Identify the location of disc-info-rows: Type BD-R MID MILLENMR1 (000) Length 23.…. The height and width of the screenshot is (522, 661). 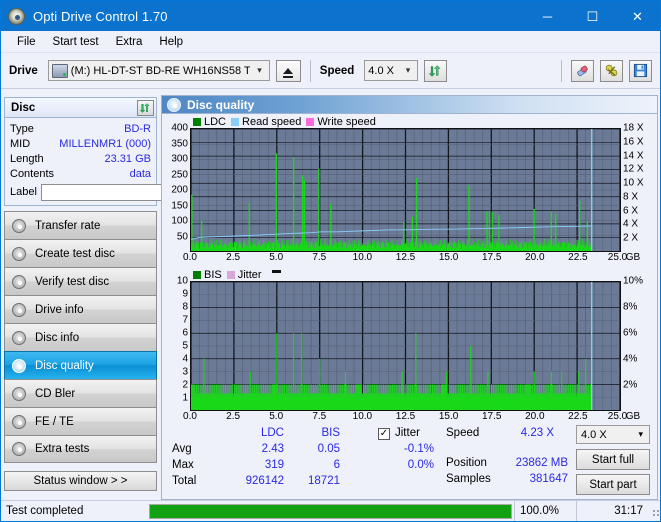
(124, 161).